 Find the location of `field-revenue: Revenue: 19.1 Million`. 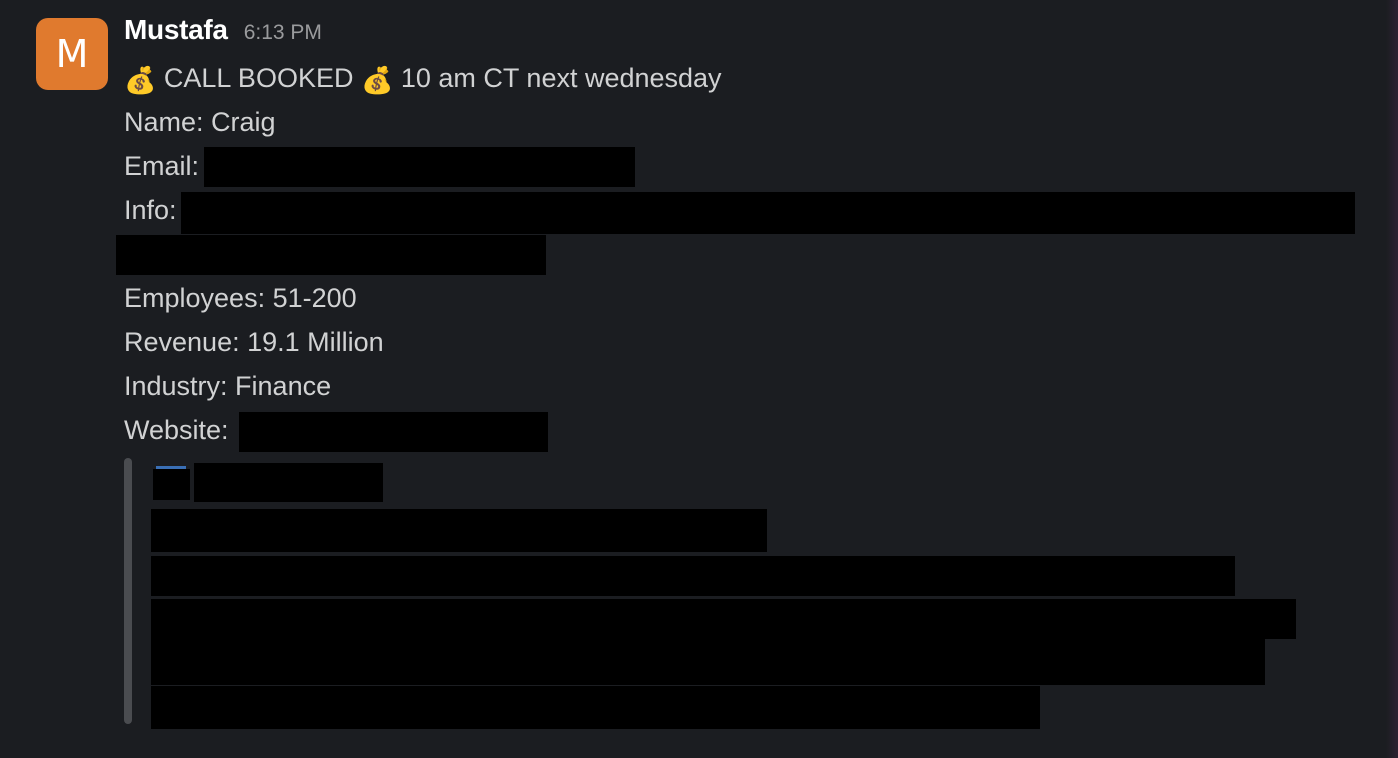

field-revenue: Revenue: 19.1 Million is located at coordinates (254, 342).